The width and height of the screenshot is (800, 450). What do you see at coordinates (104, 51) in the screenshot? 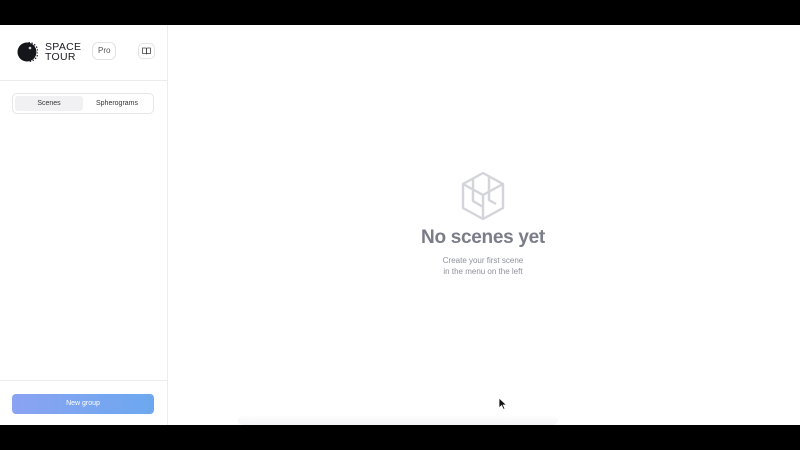
I see `pro-badge: Pro` at bounding box center [104, 51].